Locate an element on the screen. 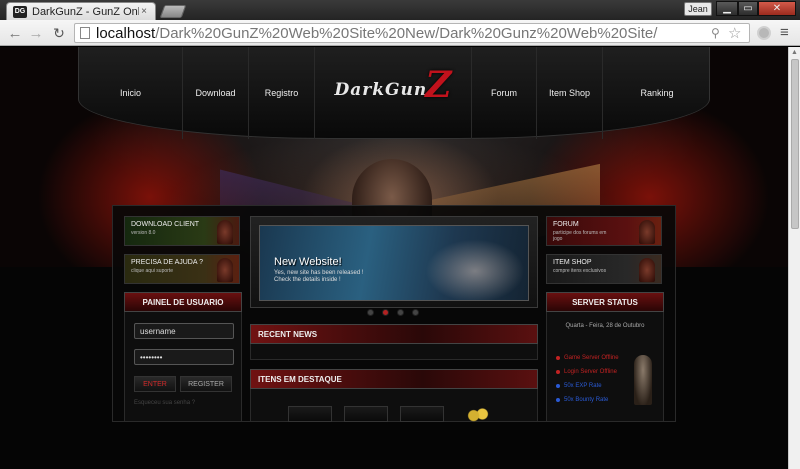 The image size is (800, 469). logo-accent: Z is located at coordinates (438, 85).